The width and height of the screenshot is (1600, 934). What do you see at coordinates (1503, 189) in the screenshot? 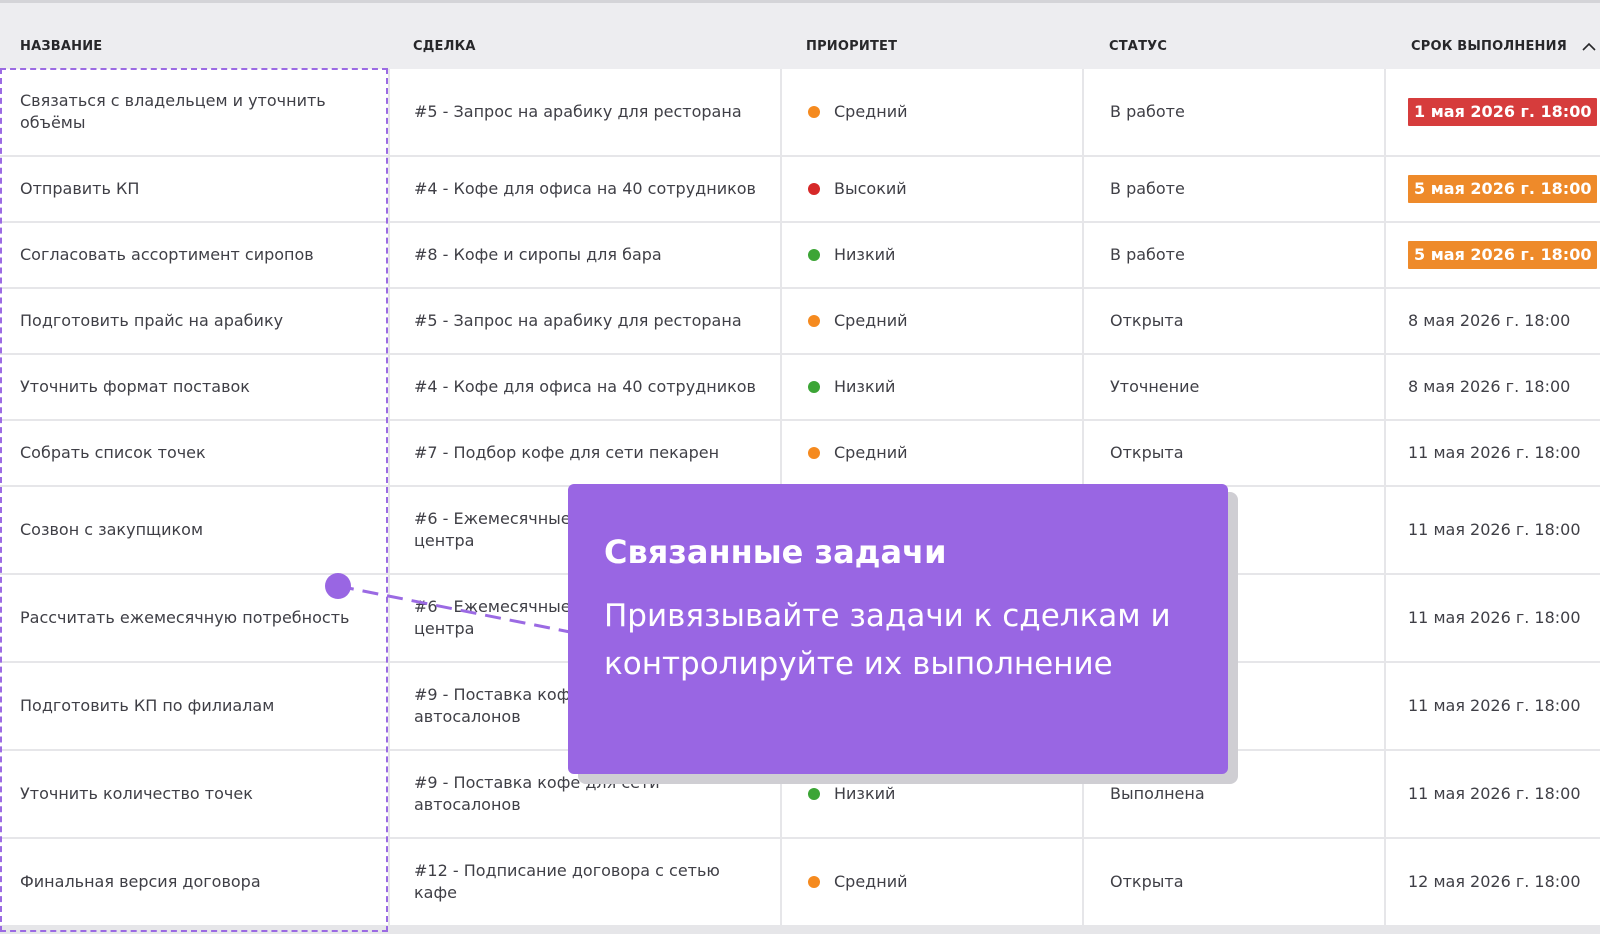
I see `due-date-badge: 5 мая 2026 г. 18:00` at bounding box center [1503, 189].